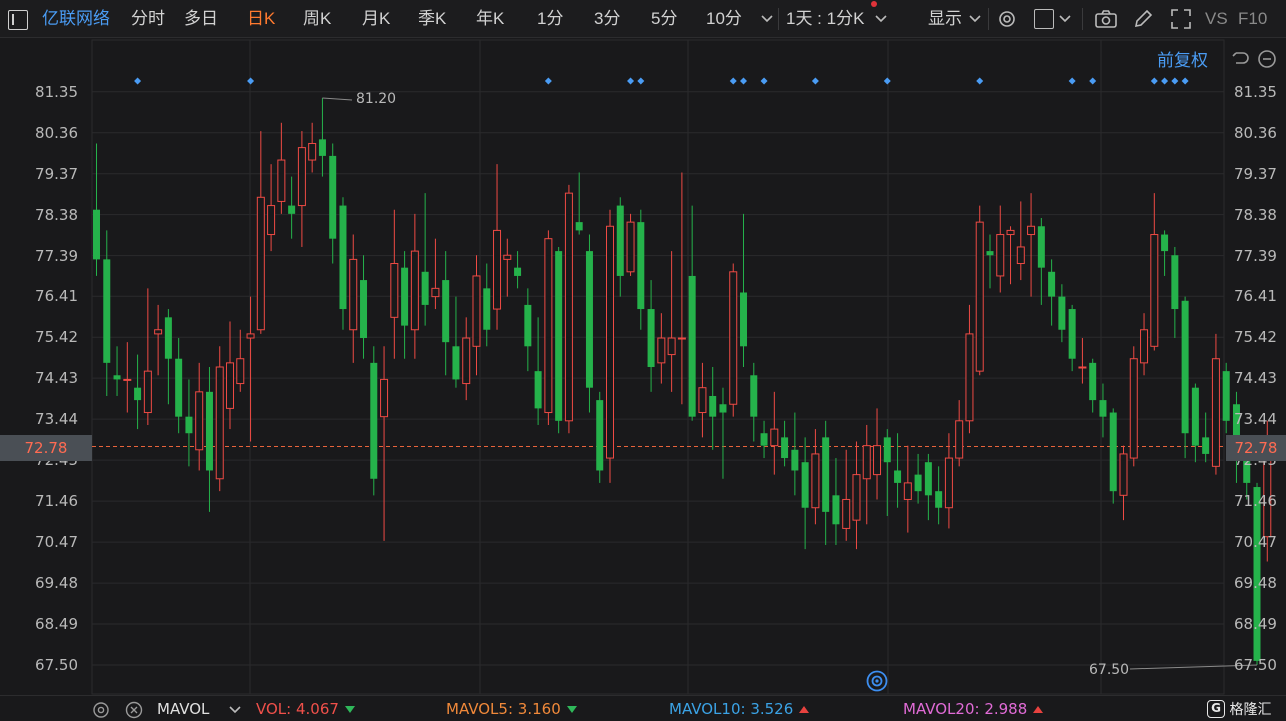  What do you see at coordinates (1240, 59) in the screenshot?
I see `undo-icon` at bounding box center [1240, 59].